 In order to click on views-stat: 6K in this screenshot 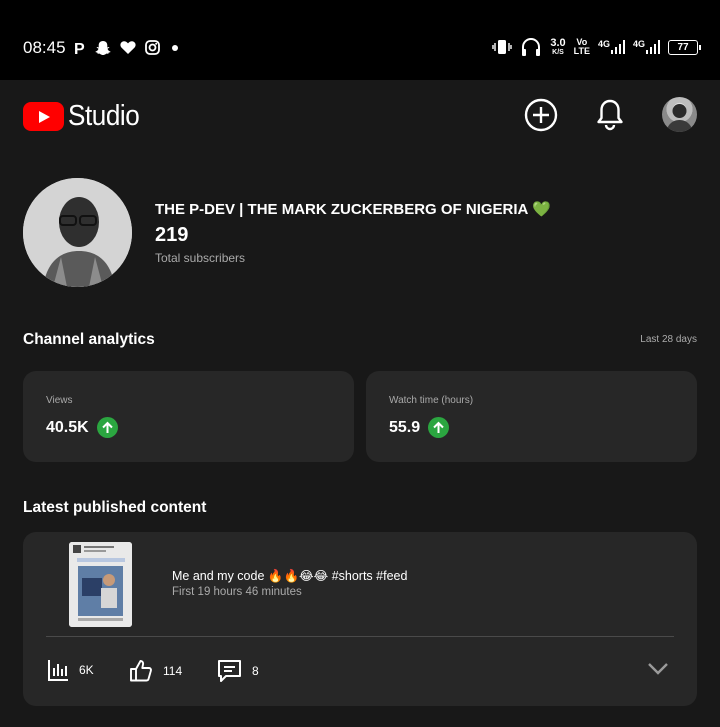, I will do `click(70, 670)`.